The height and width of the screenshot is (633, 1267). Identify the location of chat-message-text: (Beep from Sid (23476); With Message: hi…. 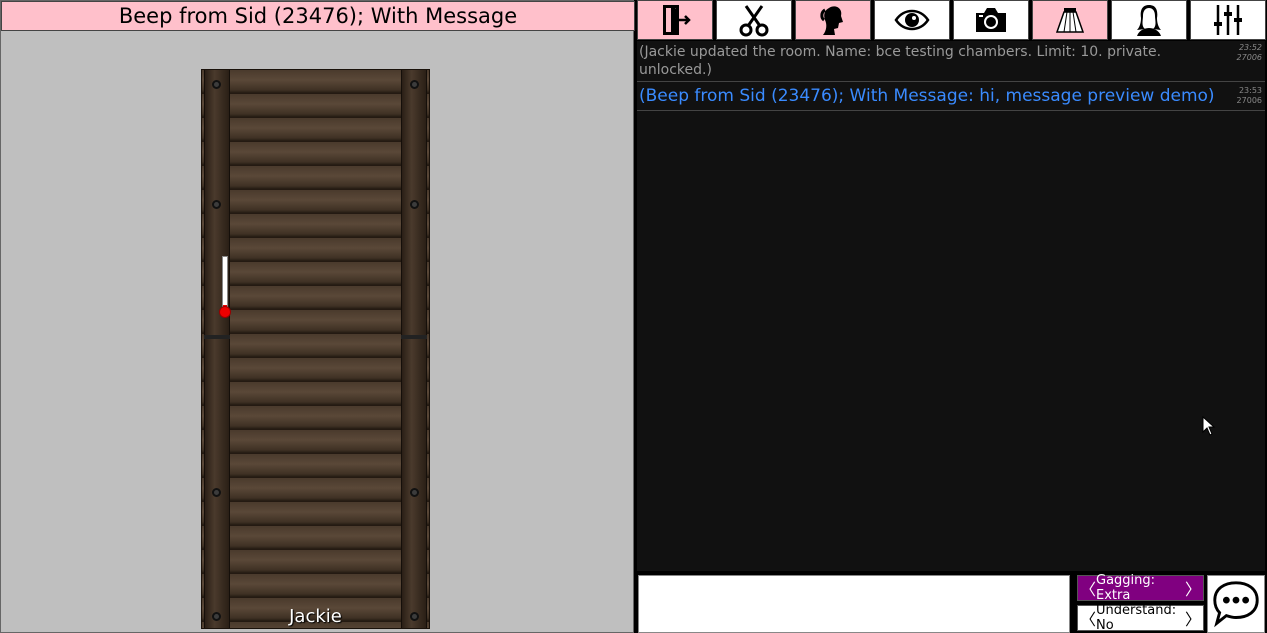
(927, 96).